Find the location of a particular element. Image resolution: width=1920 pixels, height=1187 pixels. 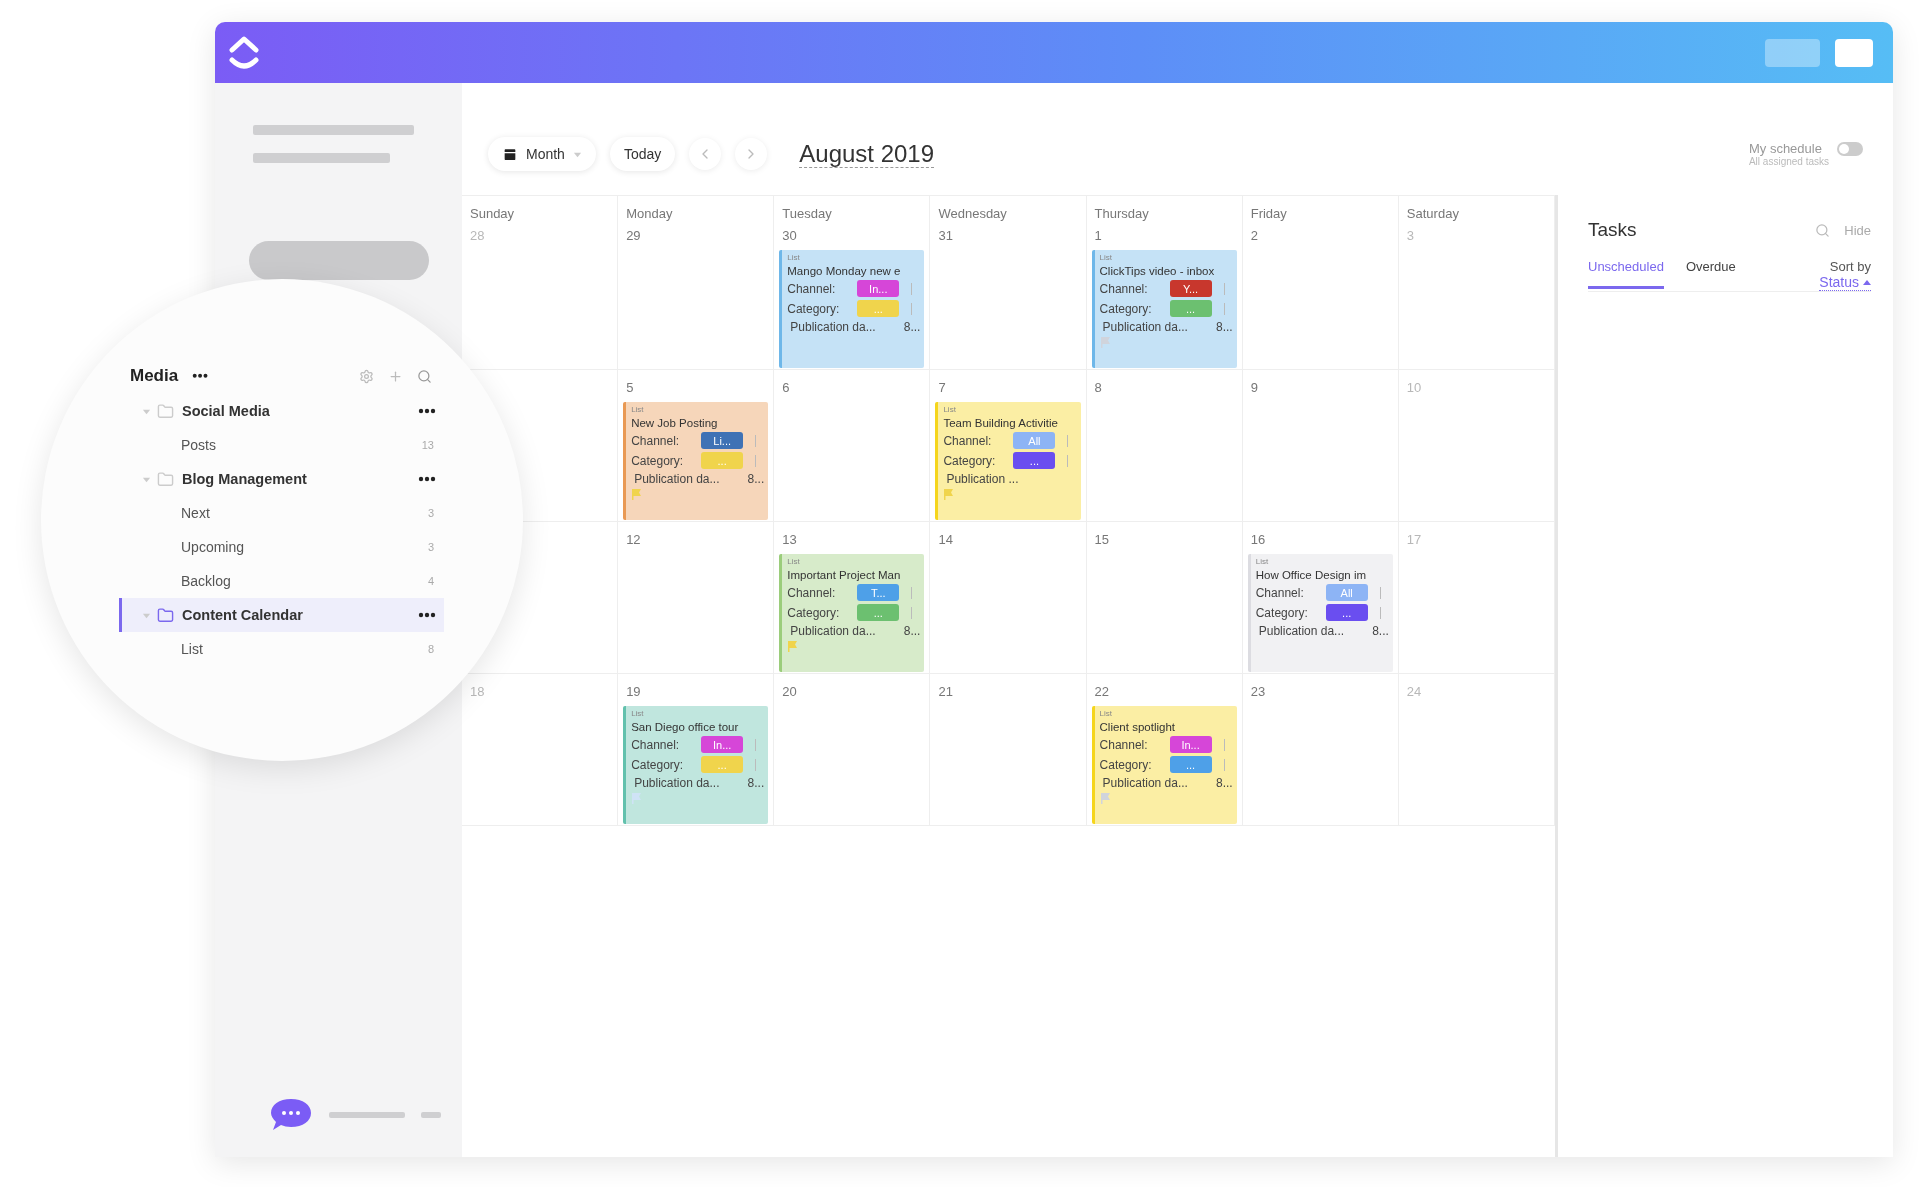

tab: Overdue is located at coordinates (1710, 274).